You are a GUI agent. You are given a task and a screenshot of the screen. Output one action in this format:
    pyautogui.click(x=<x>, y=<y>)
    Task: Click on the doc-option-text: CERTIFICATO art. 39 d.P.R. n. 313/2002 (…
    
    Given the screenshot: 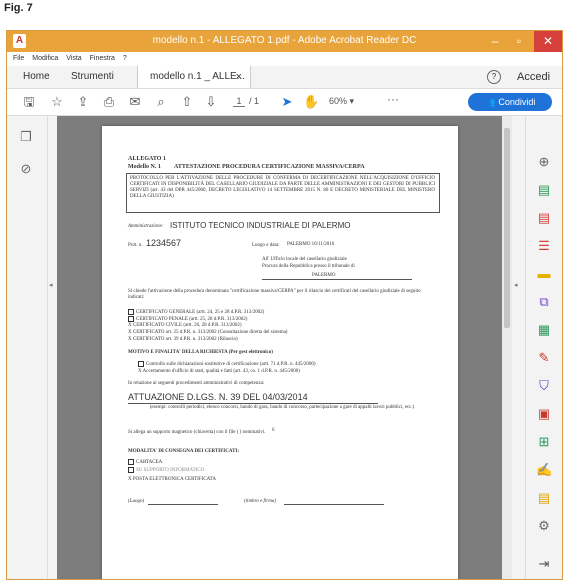 What is the action you would take?
    pyautogui.click(x=185, y=339)
    